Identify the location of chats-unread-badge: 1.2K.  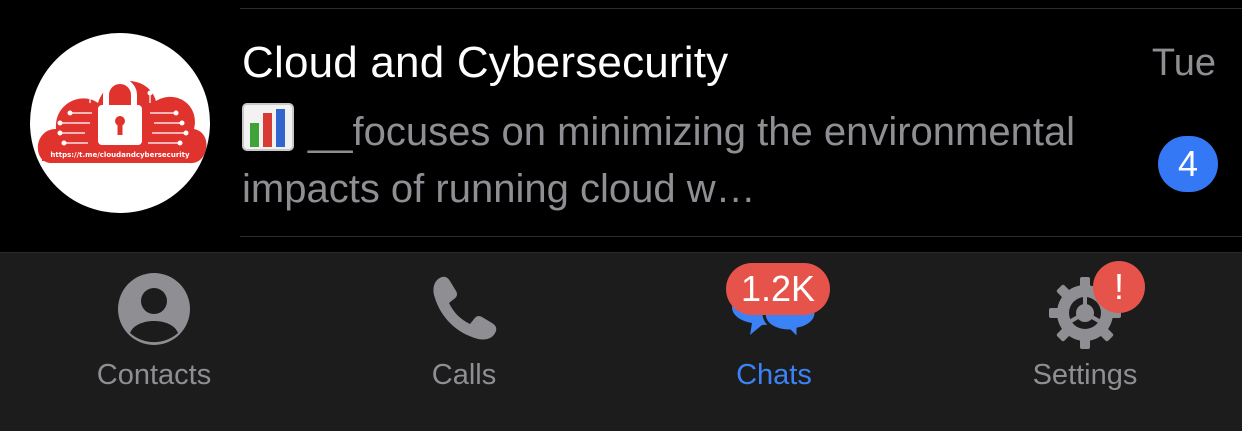
(778, 289).